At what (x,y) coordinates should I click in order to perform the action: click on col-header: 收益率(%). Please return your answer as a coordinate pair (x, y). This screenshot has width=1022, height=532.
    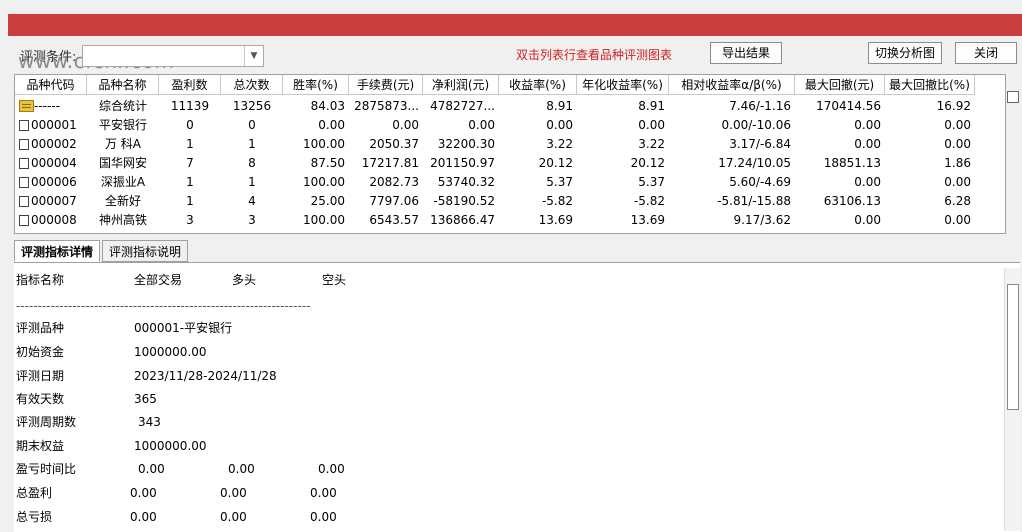
    Looking at the image, I should click on (538, 85).